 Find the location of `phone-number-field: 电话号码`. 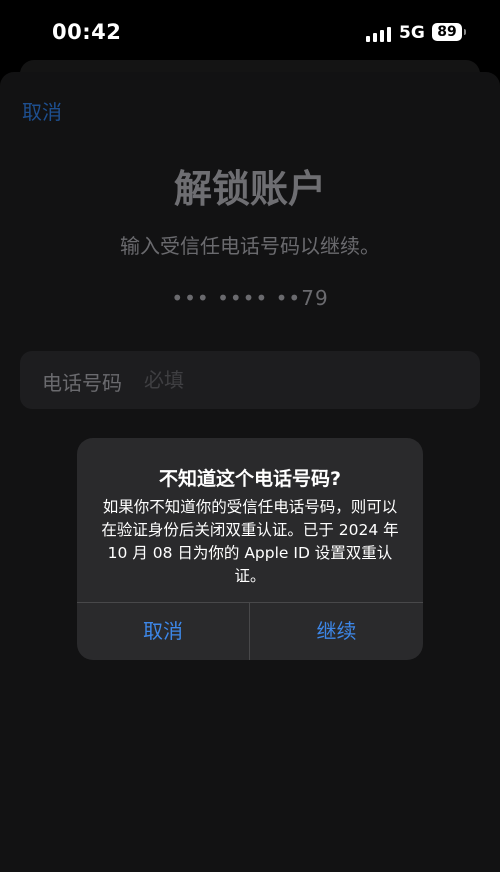

phone-number-field: 电话号码 is located at coordinates (250, 380).